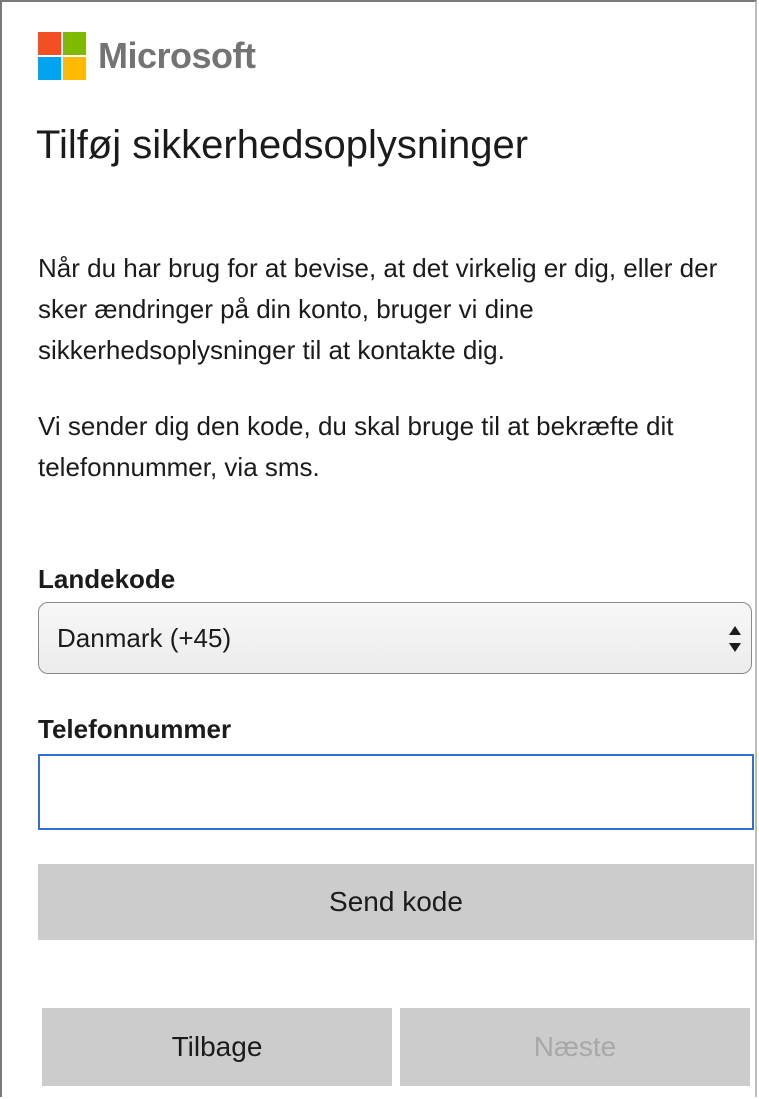 The width and height of the screenshot is (759, 1099). What do you see at coordinates (395, 638) in the screenshot?
I see `country-code-select: Danmark (+45)` at bounding box center [395, 638].